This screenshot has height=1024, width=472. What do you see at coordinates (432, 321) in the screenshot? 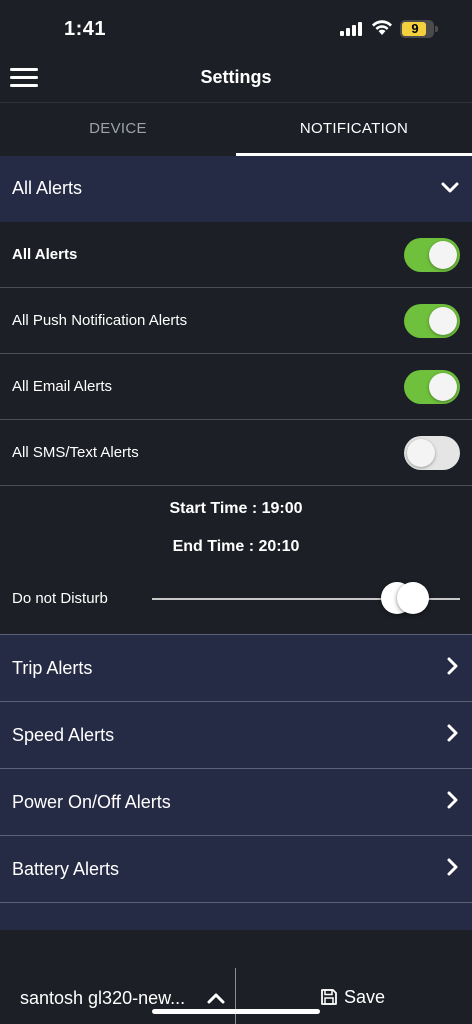
I see `push-alerts-toggle` at bounding box center [432, 321].